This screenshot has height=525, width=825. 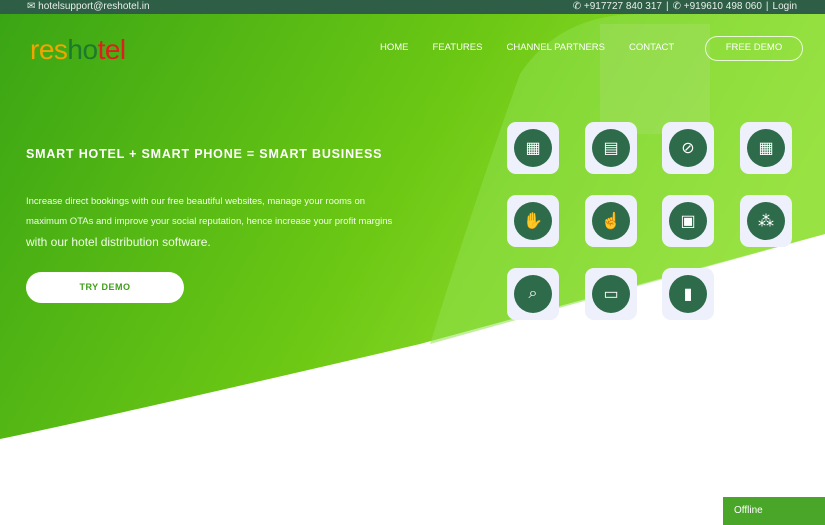 I want to click on no-commission-icon: ⊘, so click(x=688, y=148).